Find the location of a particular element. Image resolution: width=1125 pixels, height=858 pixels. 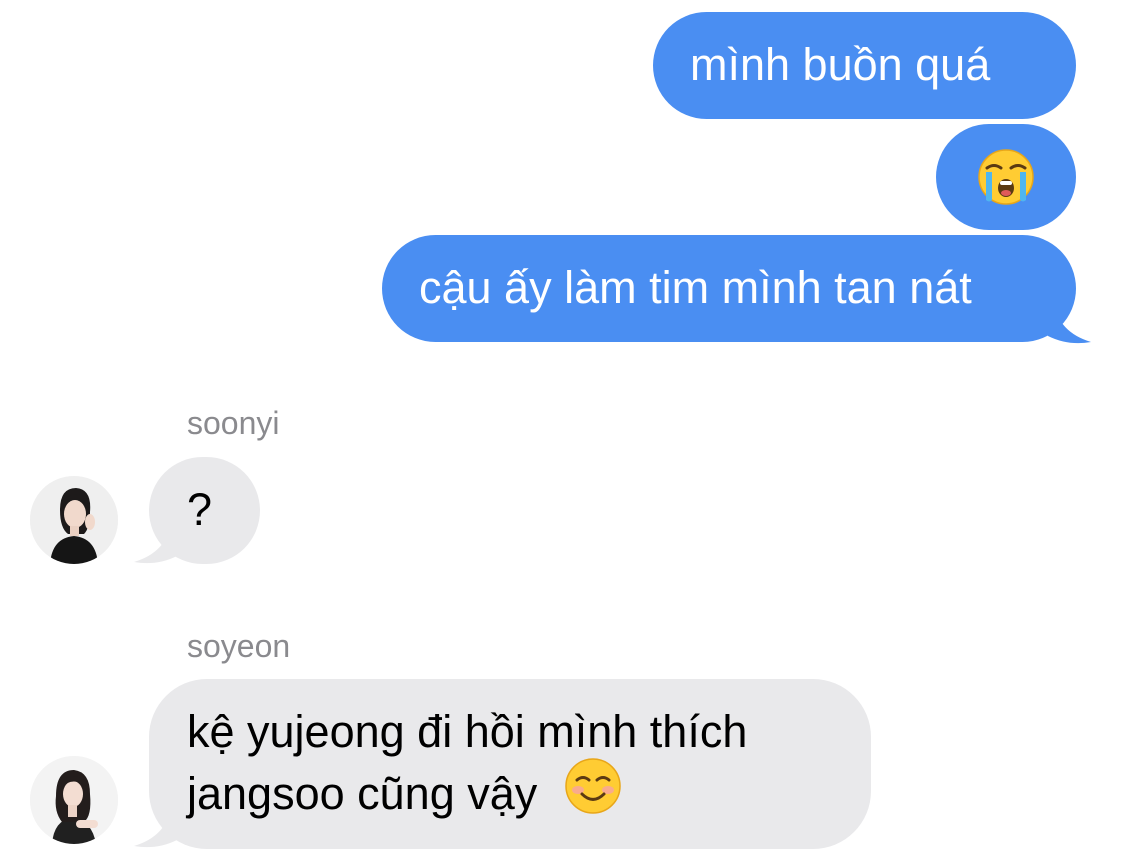

sender-name-soonyi: soonyi is located at coordinates (233, 423).